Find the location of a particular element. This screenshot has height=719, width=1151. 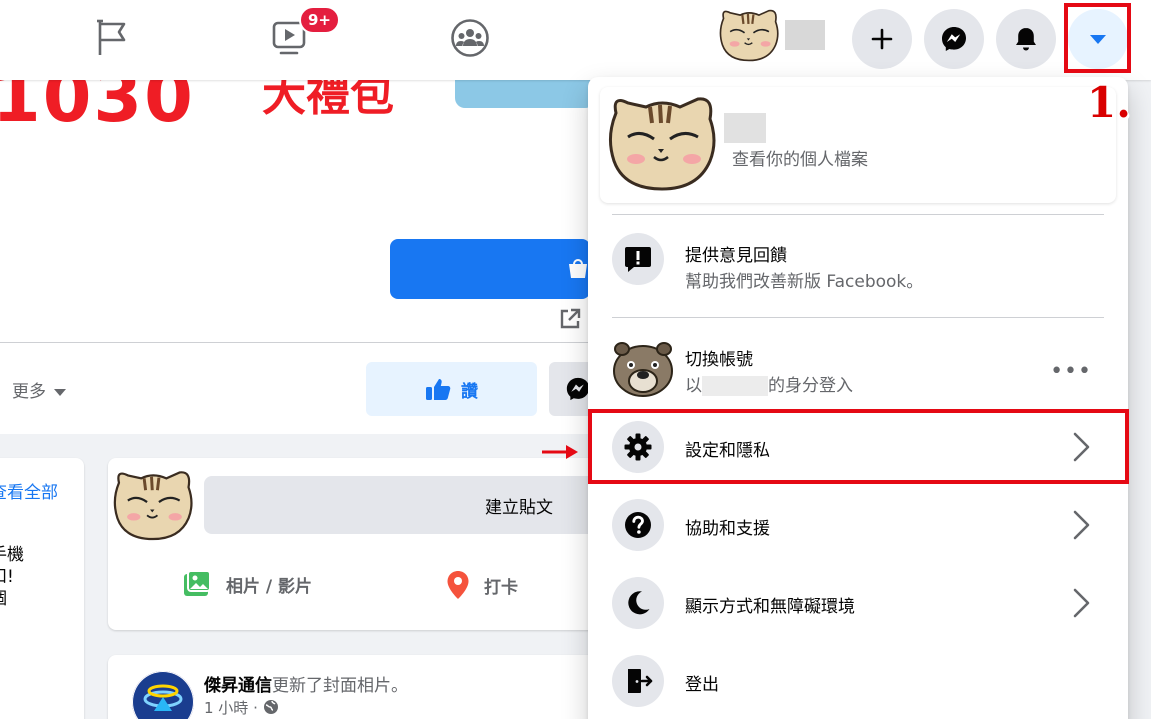

menu-item-switch-account: 切換帳號 以 的身分登入 ••• is located at coordinates (858, 367).